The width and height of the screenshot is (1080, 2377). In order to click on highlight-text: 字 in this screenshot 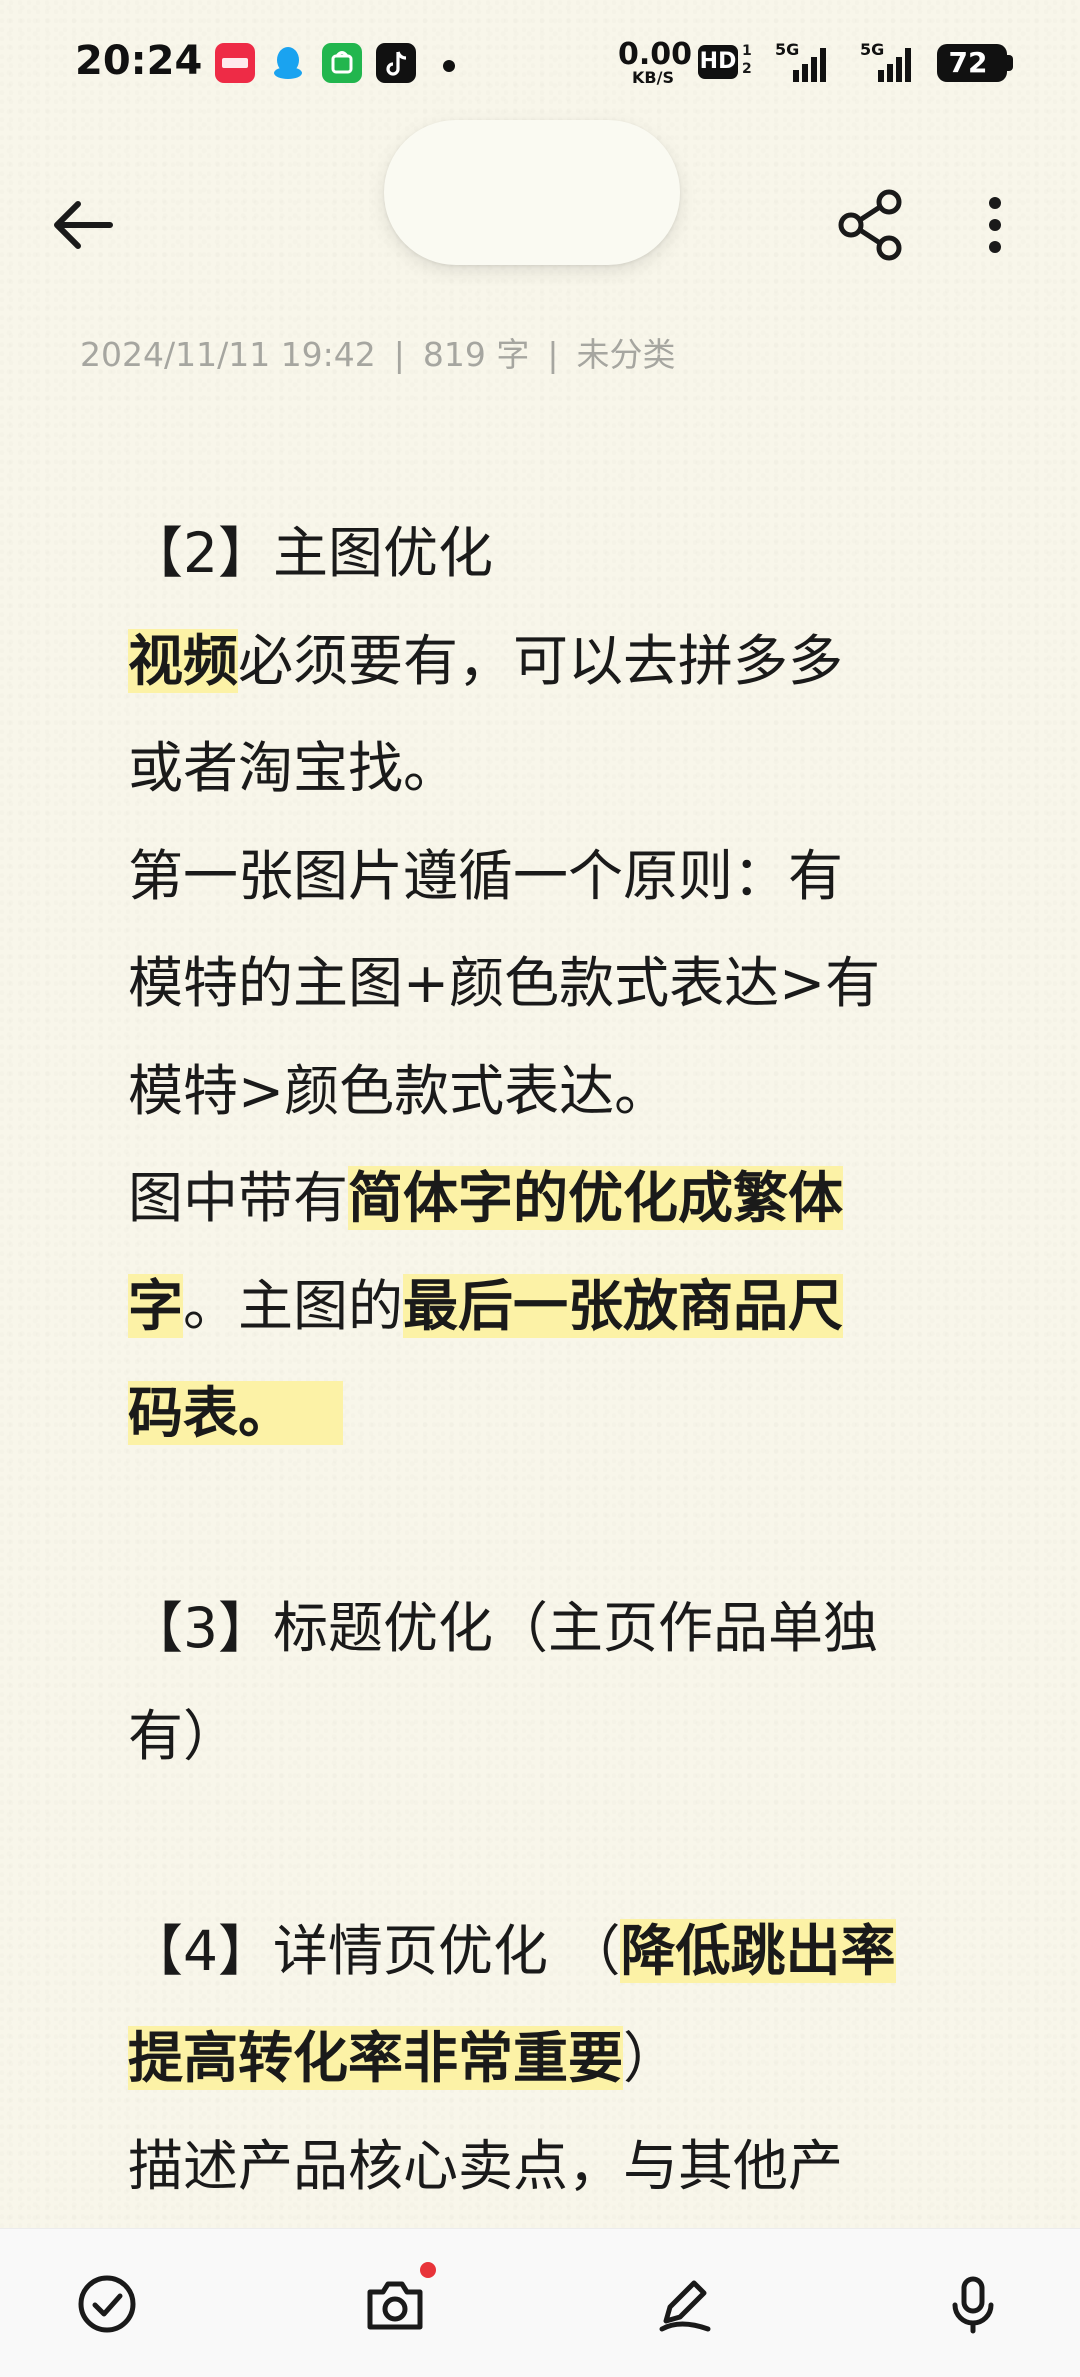, I will do `click(156, 1305)`.